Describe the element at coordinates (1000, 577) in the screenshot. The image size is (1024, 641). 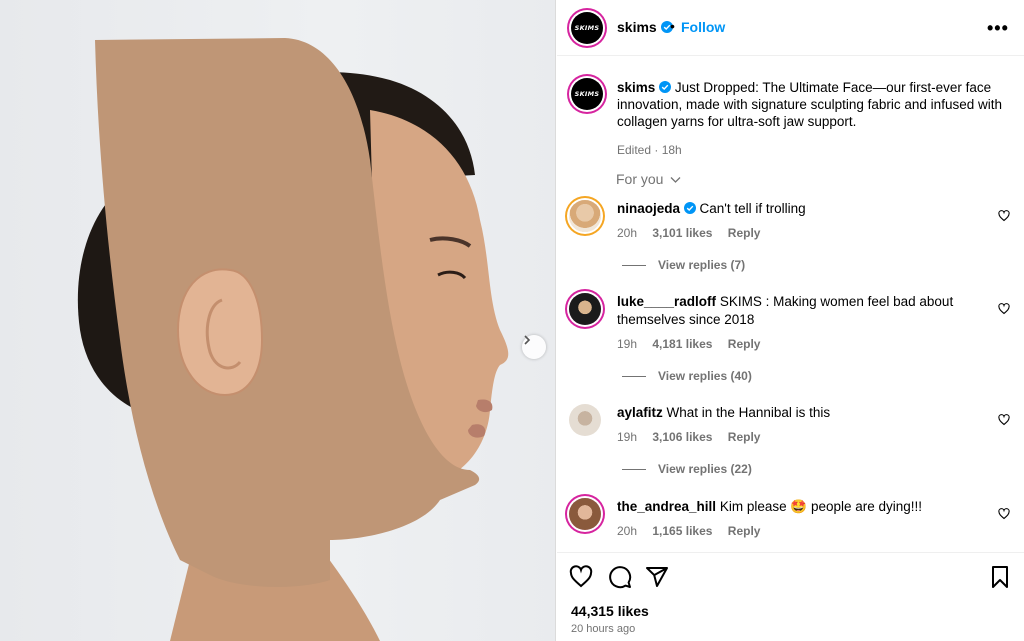
I see `bookmark-icon` at that location.